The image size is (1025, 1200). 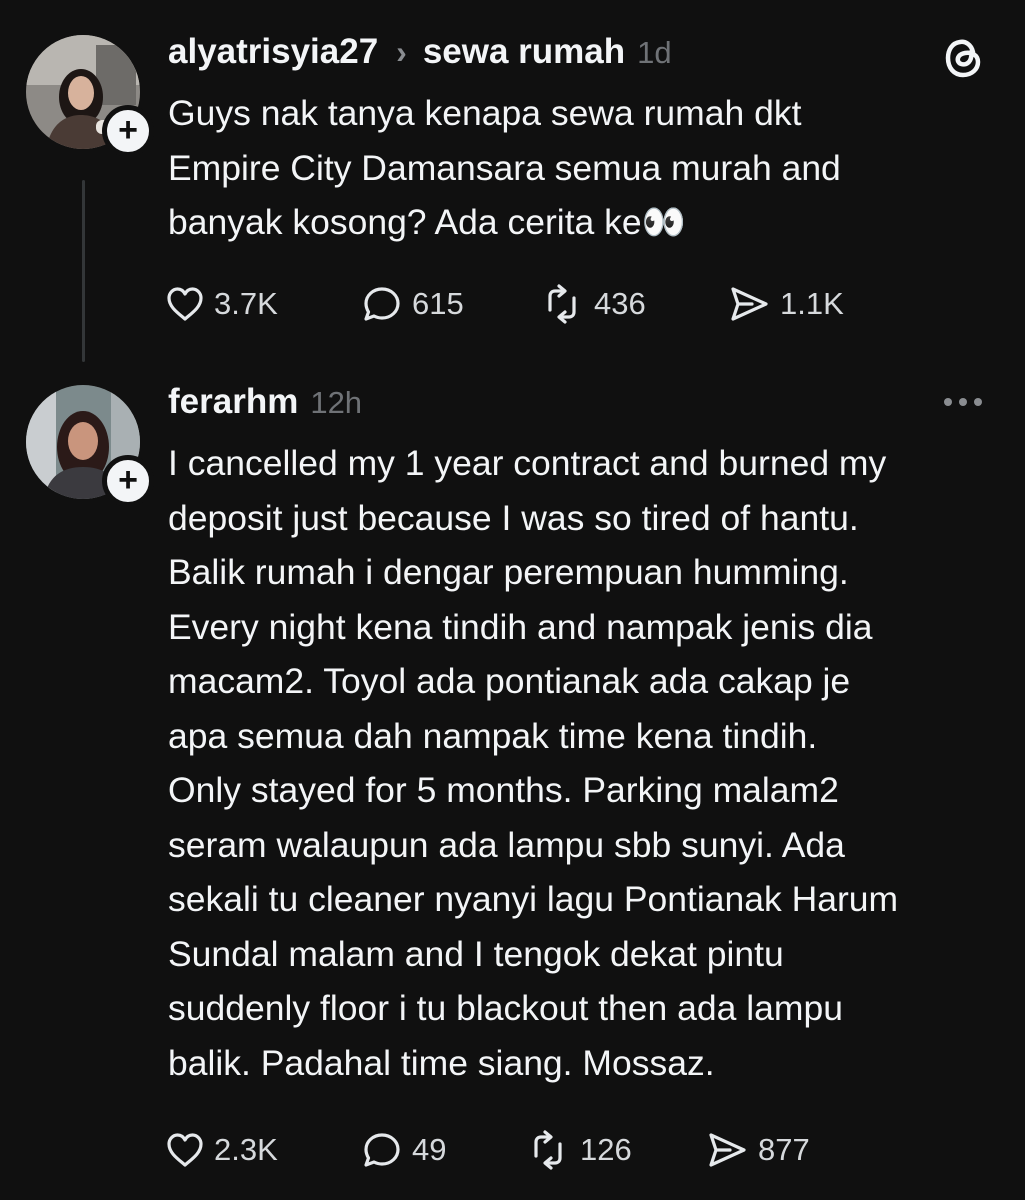 I want to click on share-button: 1.1K, so click(x=786, y=304).